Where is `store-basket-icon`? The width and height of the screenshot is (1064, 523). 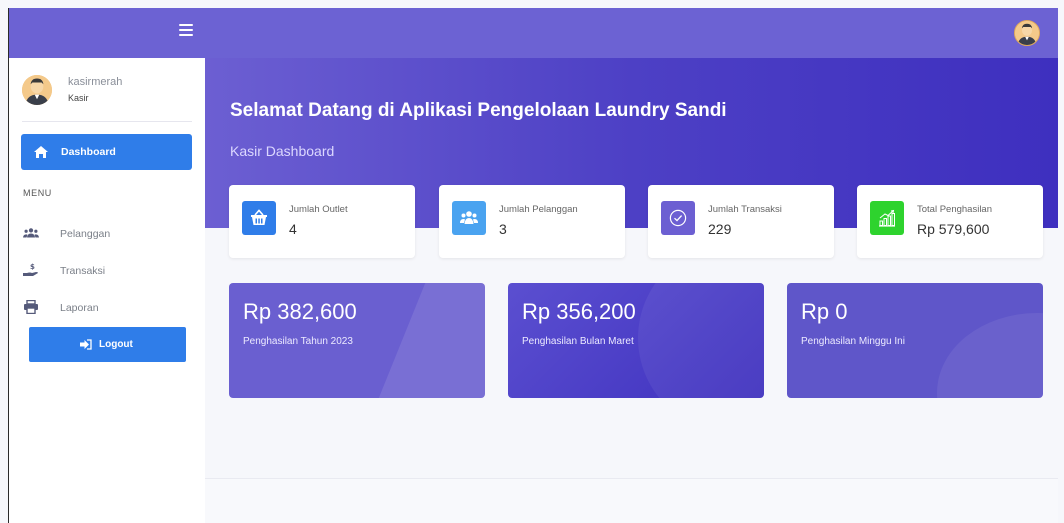 store-basket-icon is located at coordinates (259, 217).